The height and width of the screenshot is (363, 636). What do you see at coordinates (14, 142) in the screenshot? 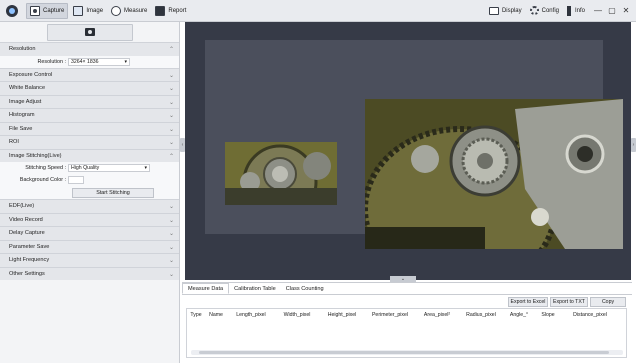
I see `section-label: ROI` at bounding box center [14, 142].